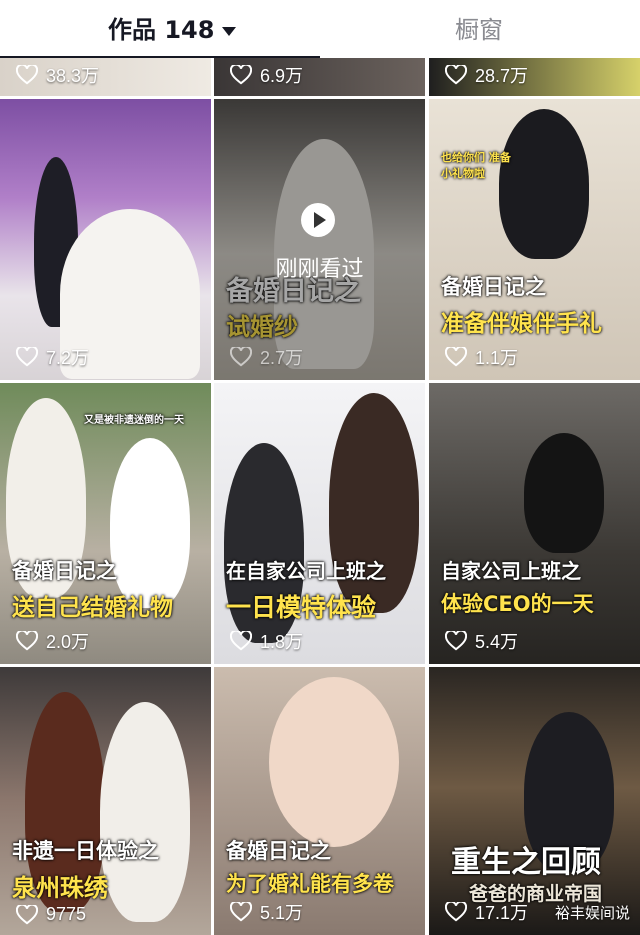  I want to click on like-count: 28.7万, so click(486, 75).